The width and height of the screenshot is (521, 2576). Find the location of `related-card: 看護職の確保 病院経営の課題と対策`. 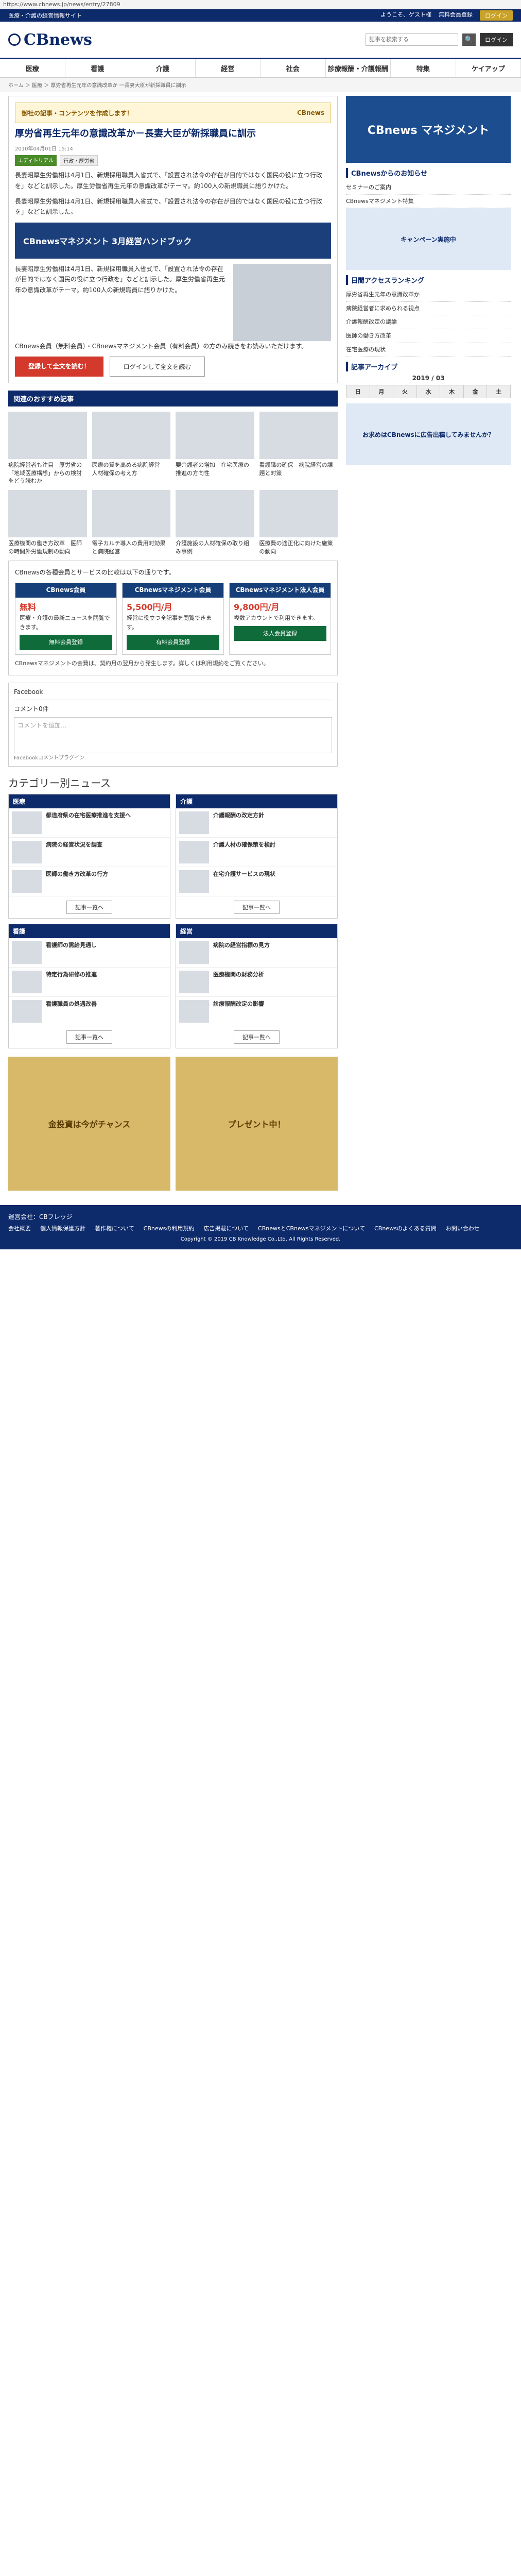

related-card: 看護職の確保 病院経営の課題と対策 is located at coordinates (298, 448).